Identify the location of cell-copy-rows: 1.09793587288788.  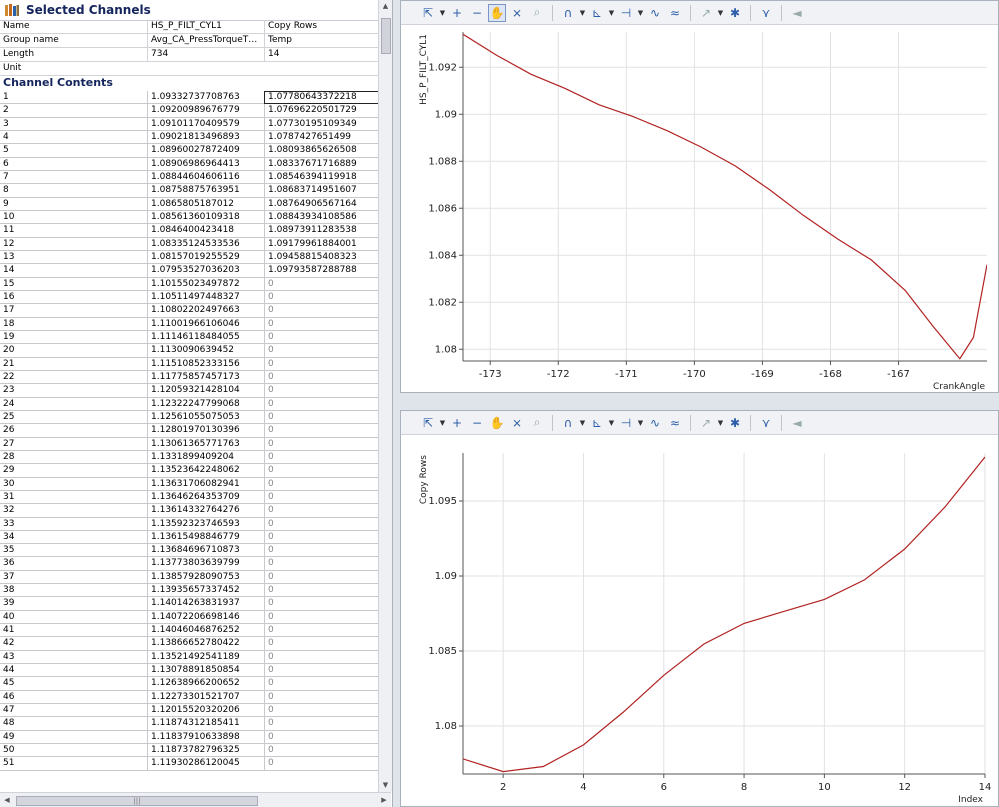
(322, 271).